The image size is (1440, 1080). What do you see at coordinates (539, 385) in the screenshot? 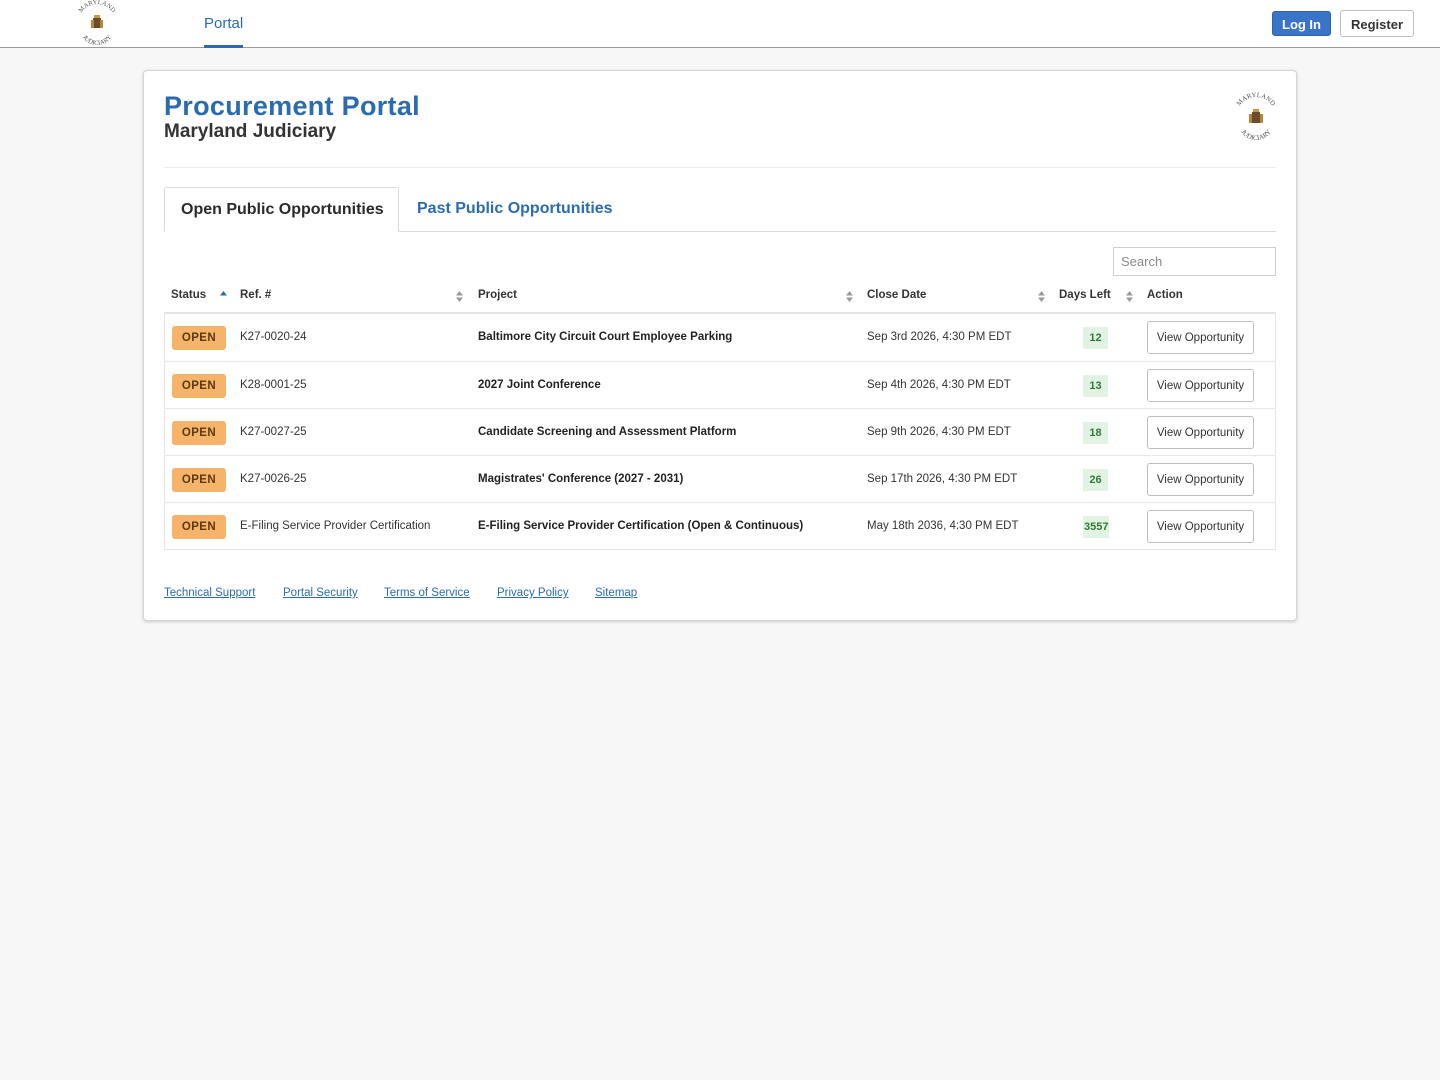
I see `project-name: 2027 Joint Conference` at bounding box center [539, 385].